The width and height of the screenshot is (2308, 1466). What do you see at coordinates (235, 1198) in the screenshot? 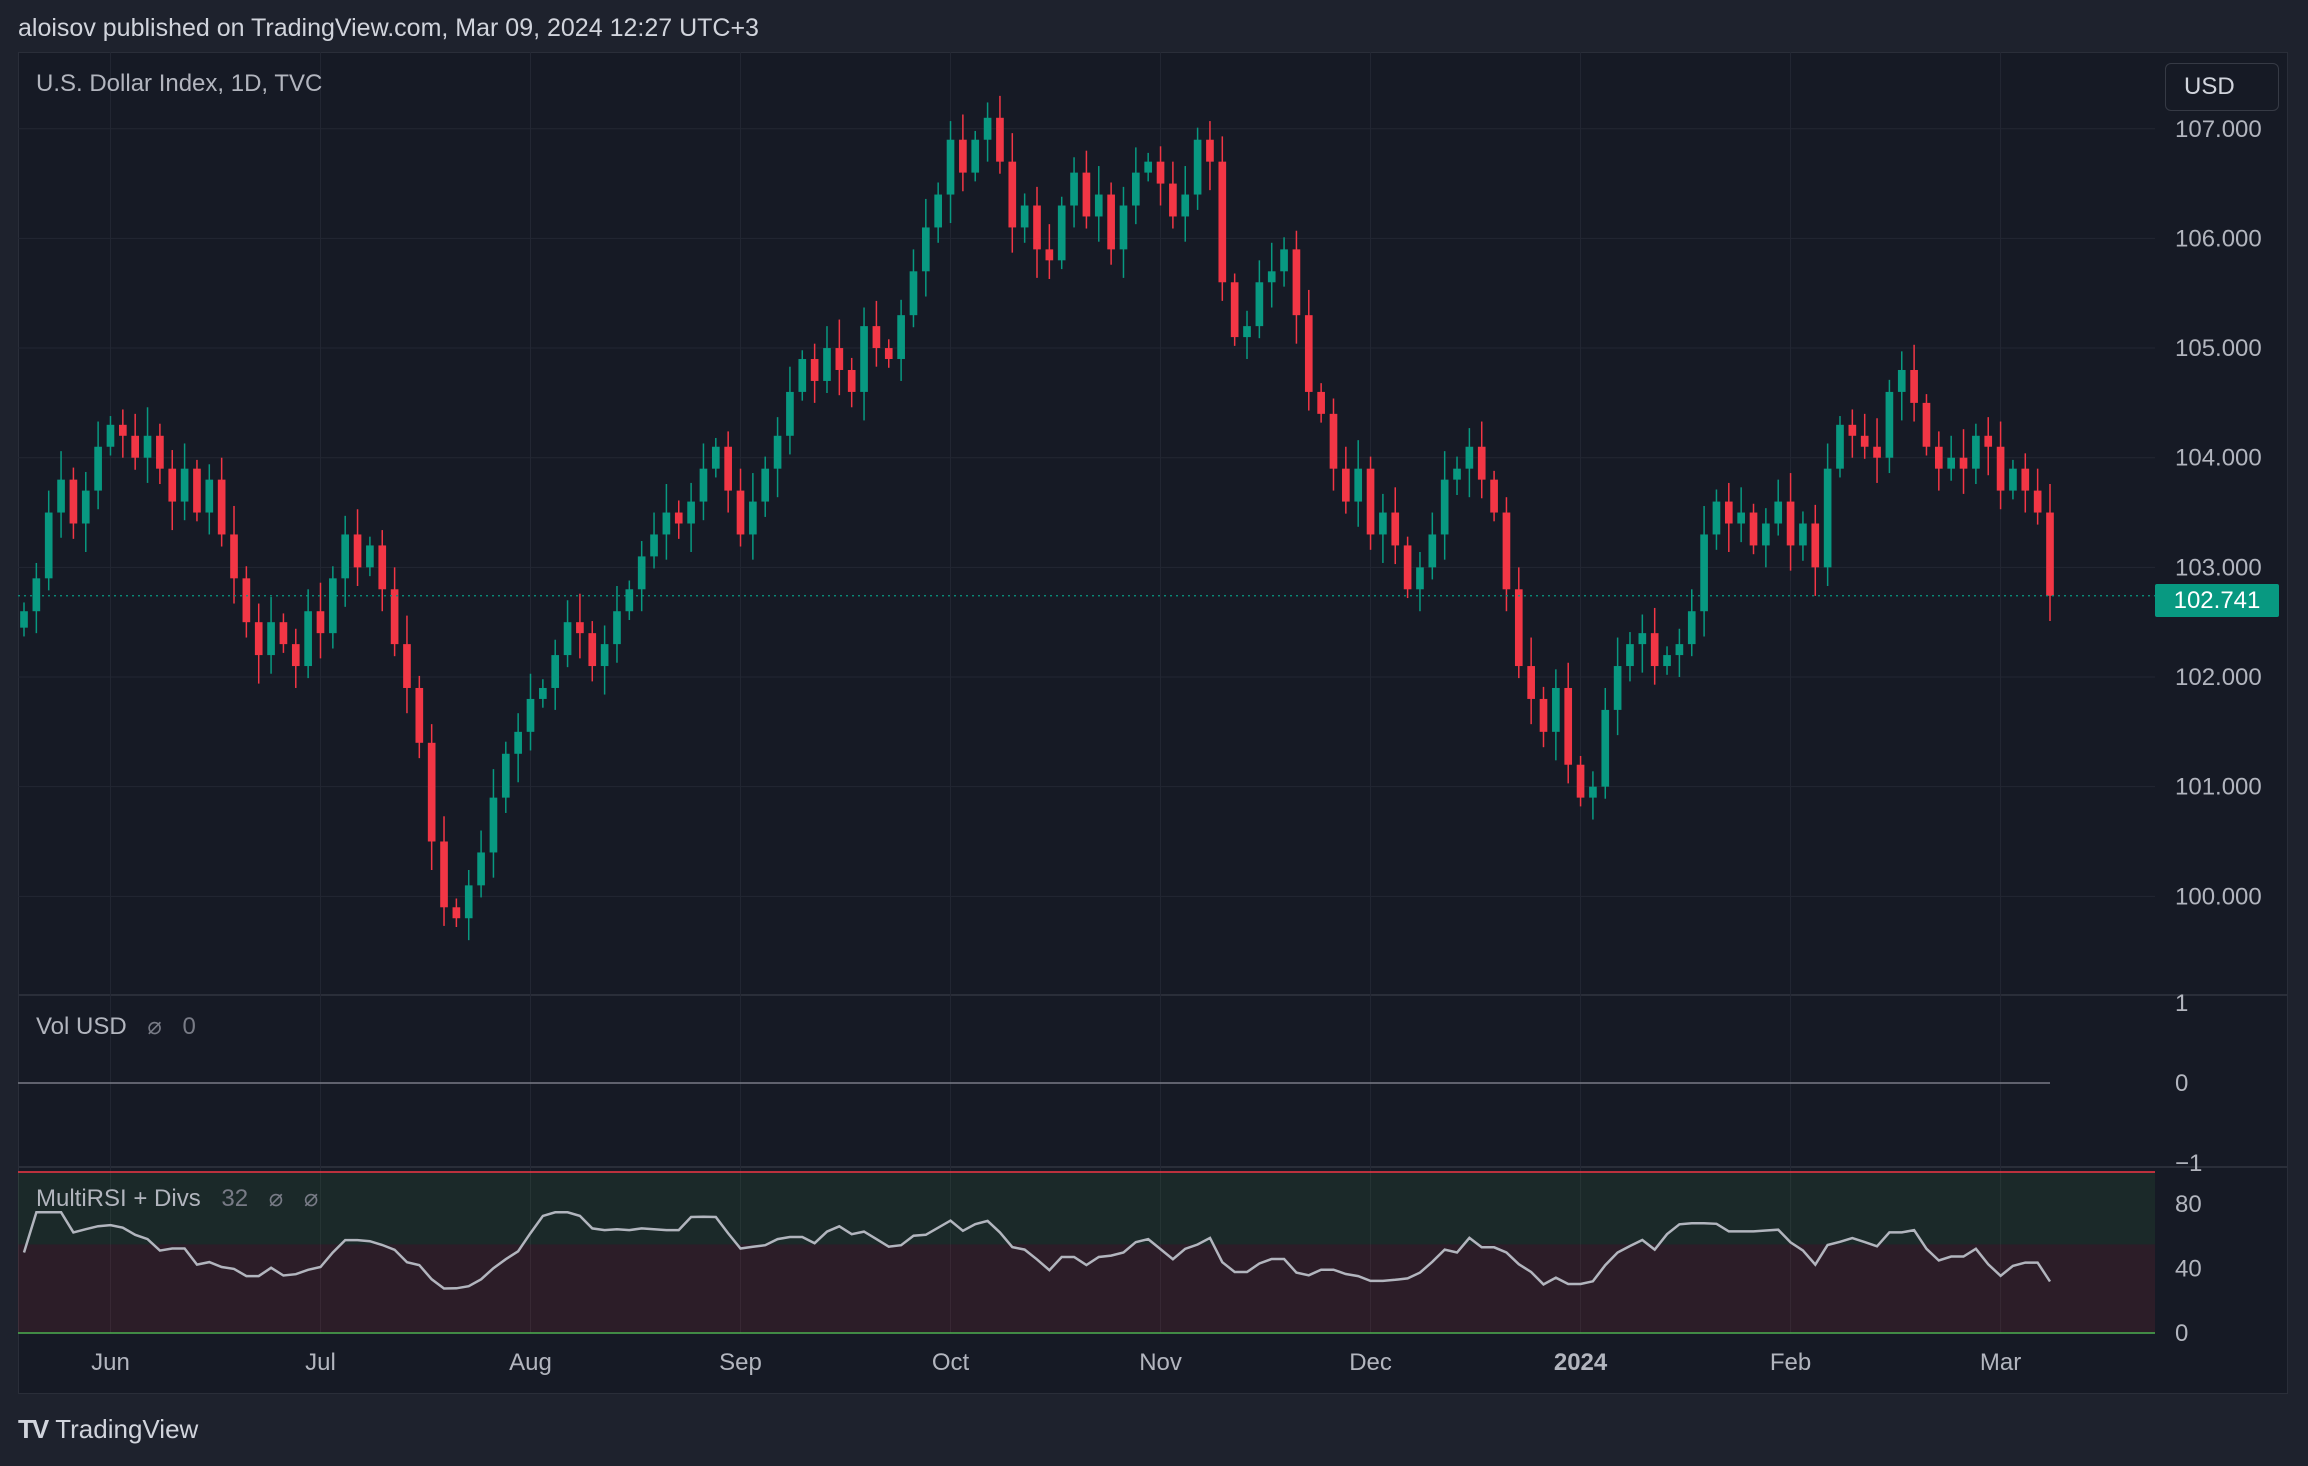
I see `rsi-value: 32` at bounding box center [235, 1198].